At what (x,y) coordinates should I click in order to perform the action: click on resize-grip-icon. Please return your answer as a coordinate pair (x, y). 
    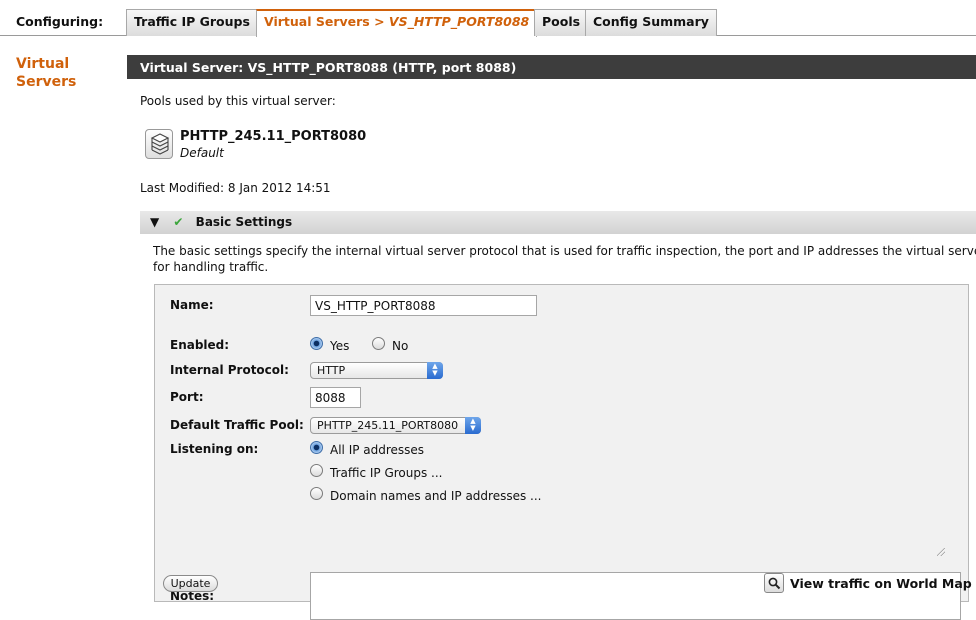
    Looking at the image, I should click on (941, 552).